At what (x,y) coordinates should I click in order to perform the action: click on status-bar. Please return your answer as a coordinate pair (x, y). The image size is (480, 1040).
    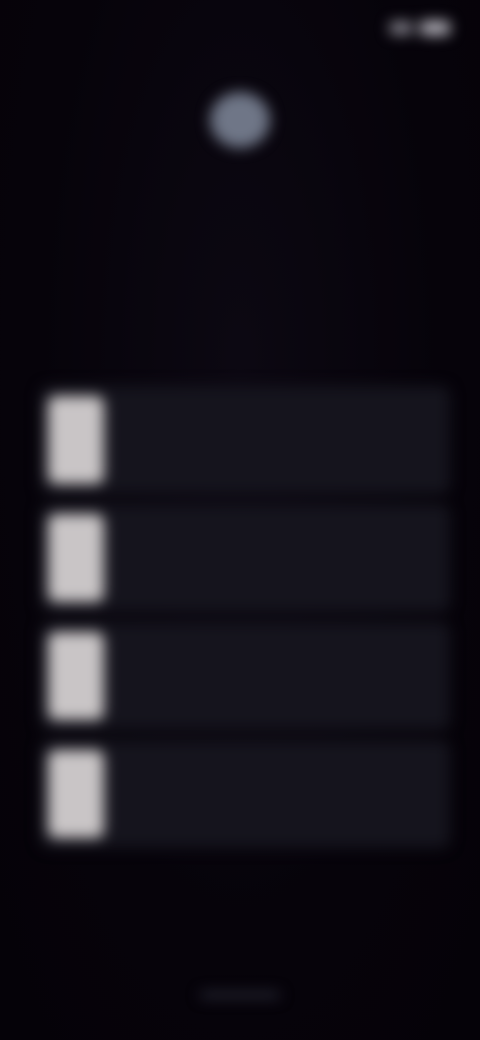
    Looking at the image, I should click on (240, 28).